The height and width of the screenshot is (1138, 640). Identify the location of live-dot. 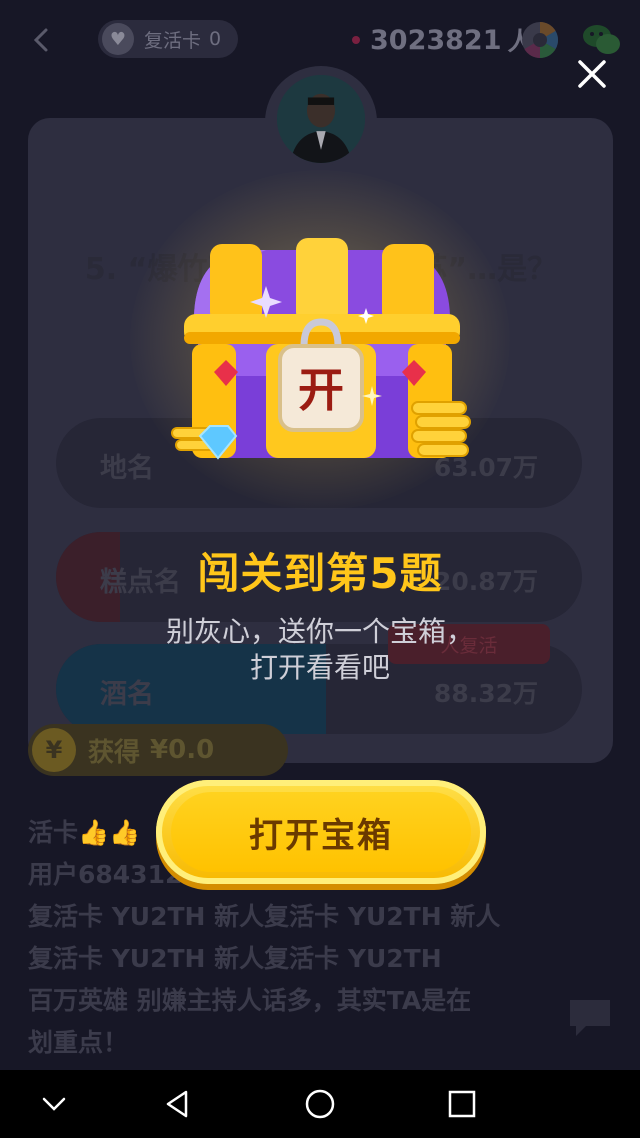
(356, 40).